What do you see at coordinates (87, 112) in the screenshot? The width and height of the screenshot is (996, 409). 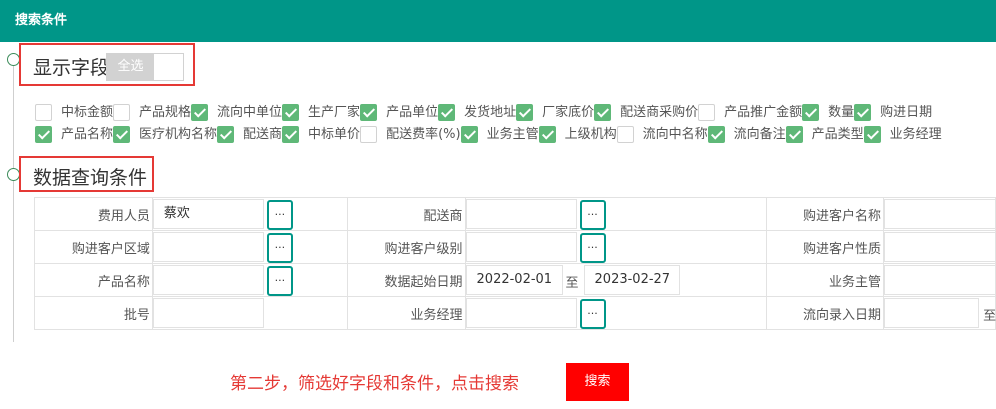 I see `field-option-label: 中标金额` at bounding box center [87, 112].